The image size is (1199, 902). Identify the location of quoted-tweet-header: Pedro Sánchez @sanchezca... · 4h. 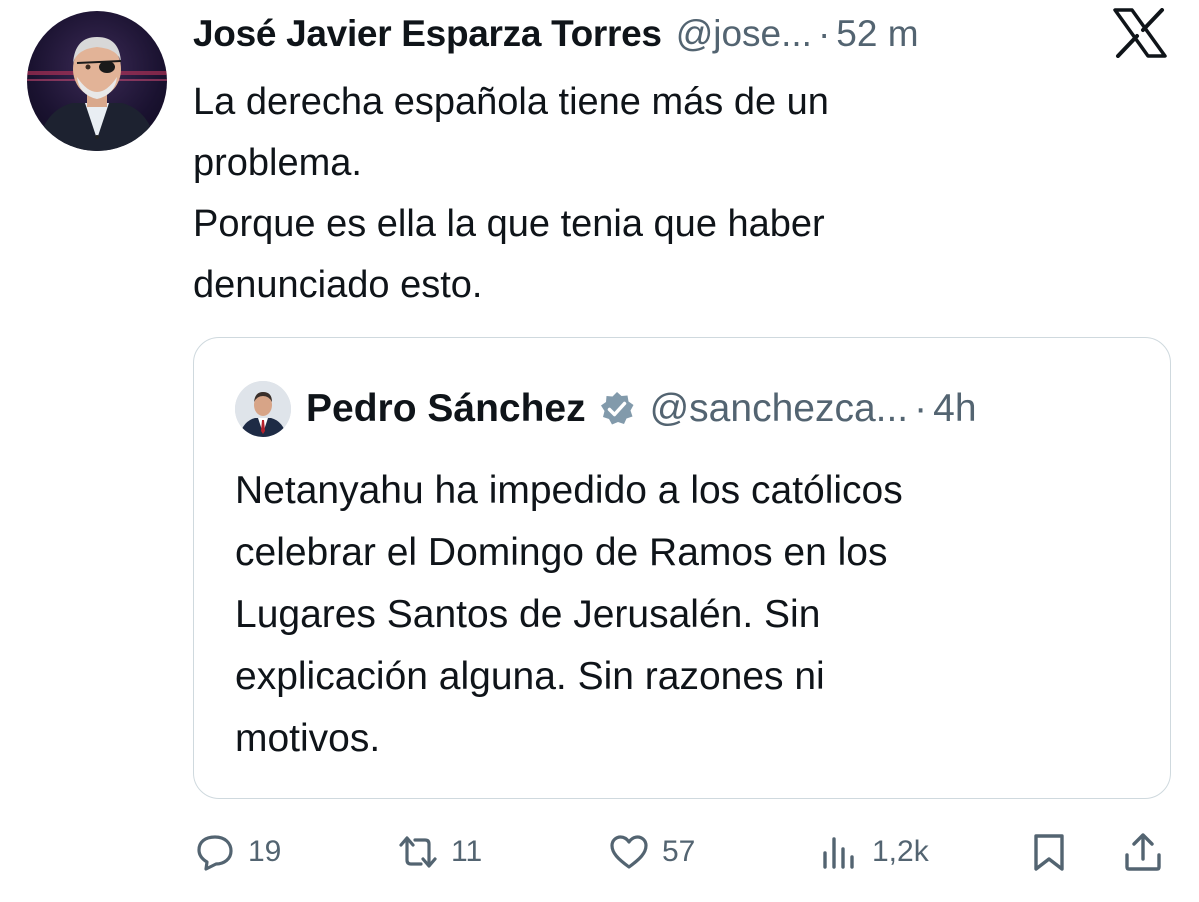
(641, 409).